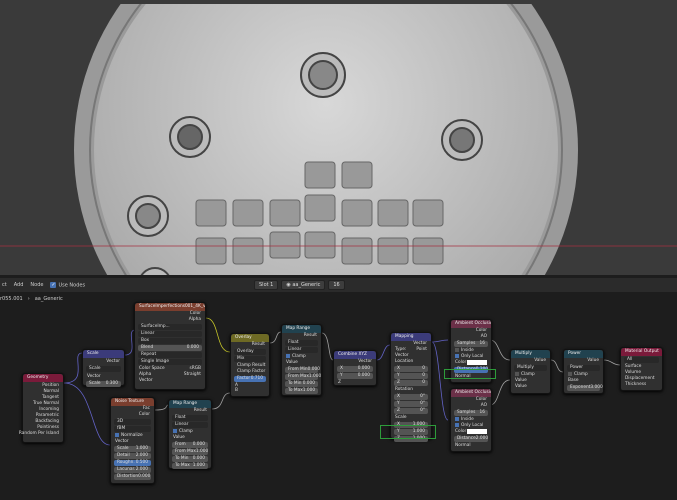  Describe the element at coordinates (144, 414) in the screenshot. I see `socket-color: Color` at that location.